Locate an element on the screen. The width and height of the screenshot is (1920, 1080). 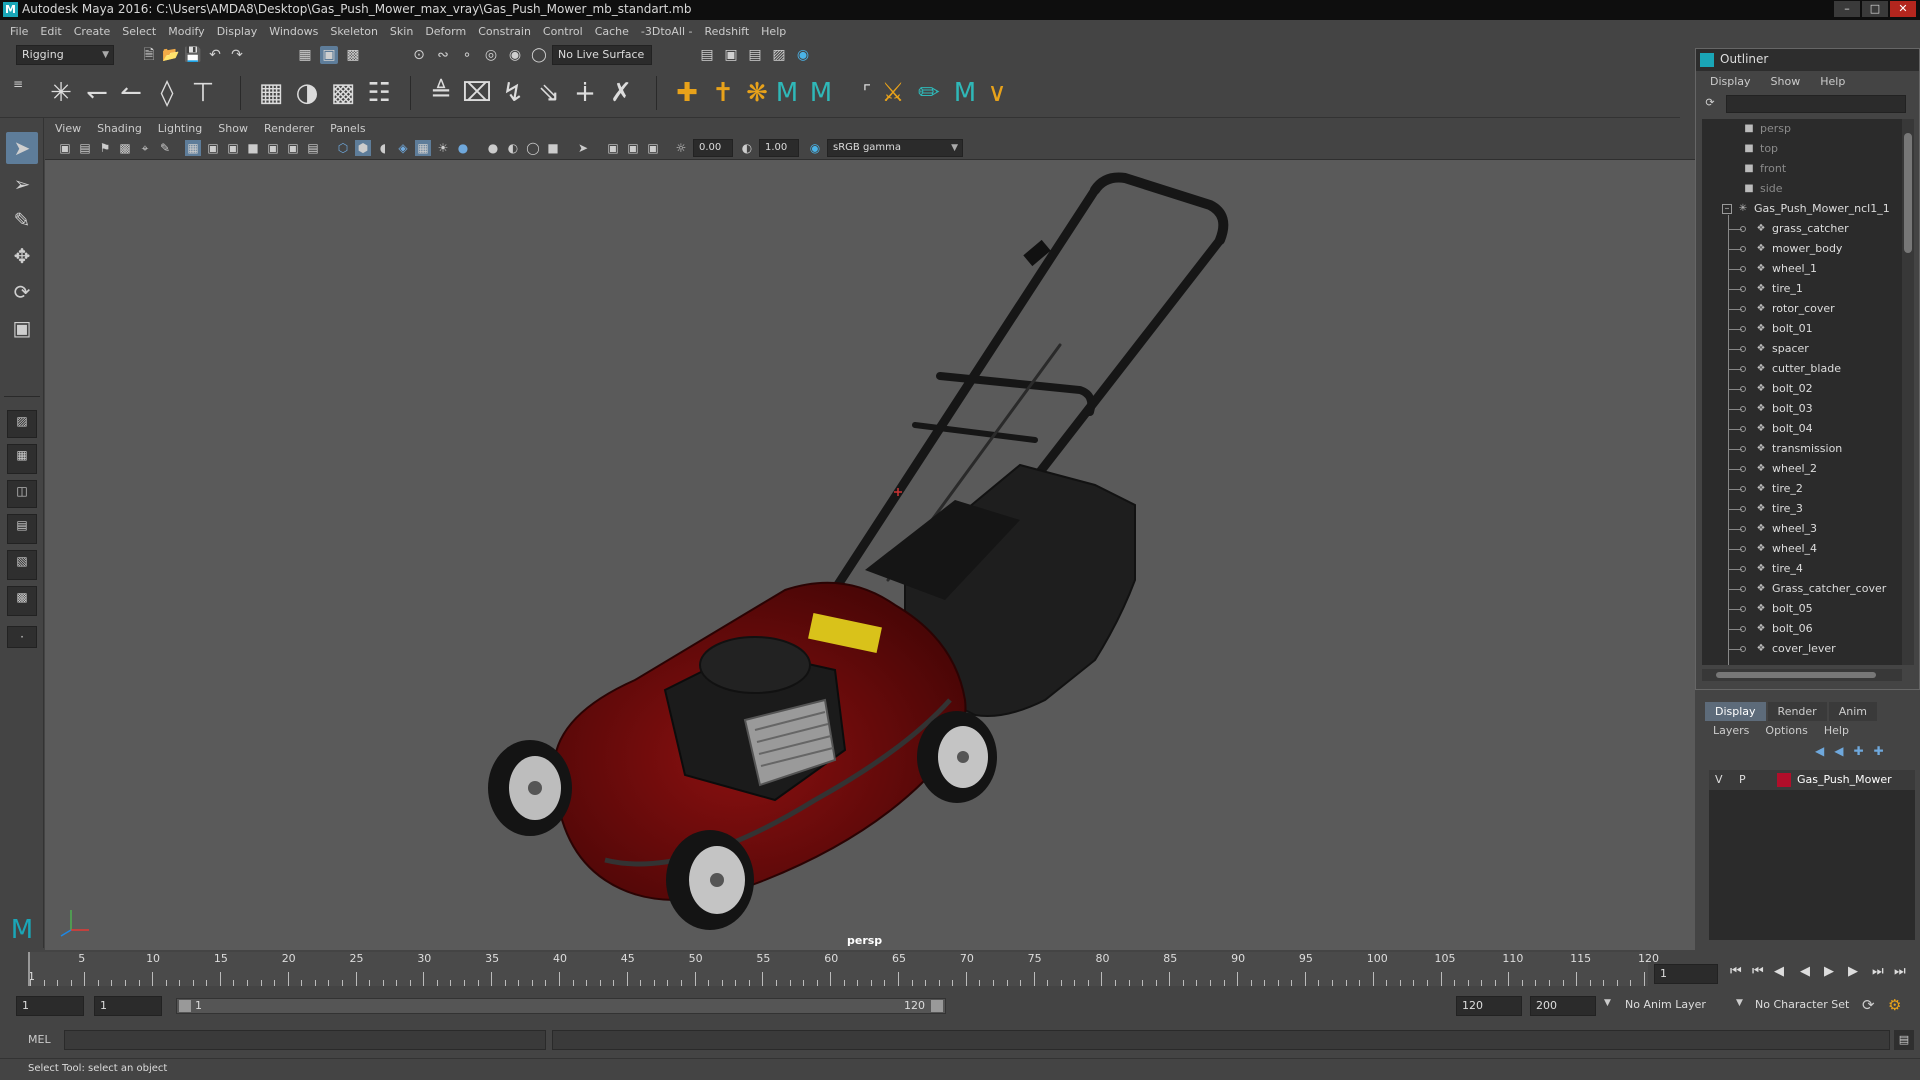
locator-icon: ✚ is located at coordinates (687, 93).